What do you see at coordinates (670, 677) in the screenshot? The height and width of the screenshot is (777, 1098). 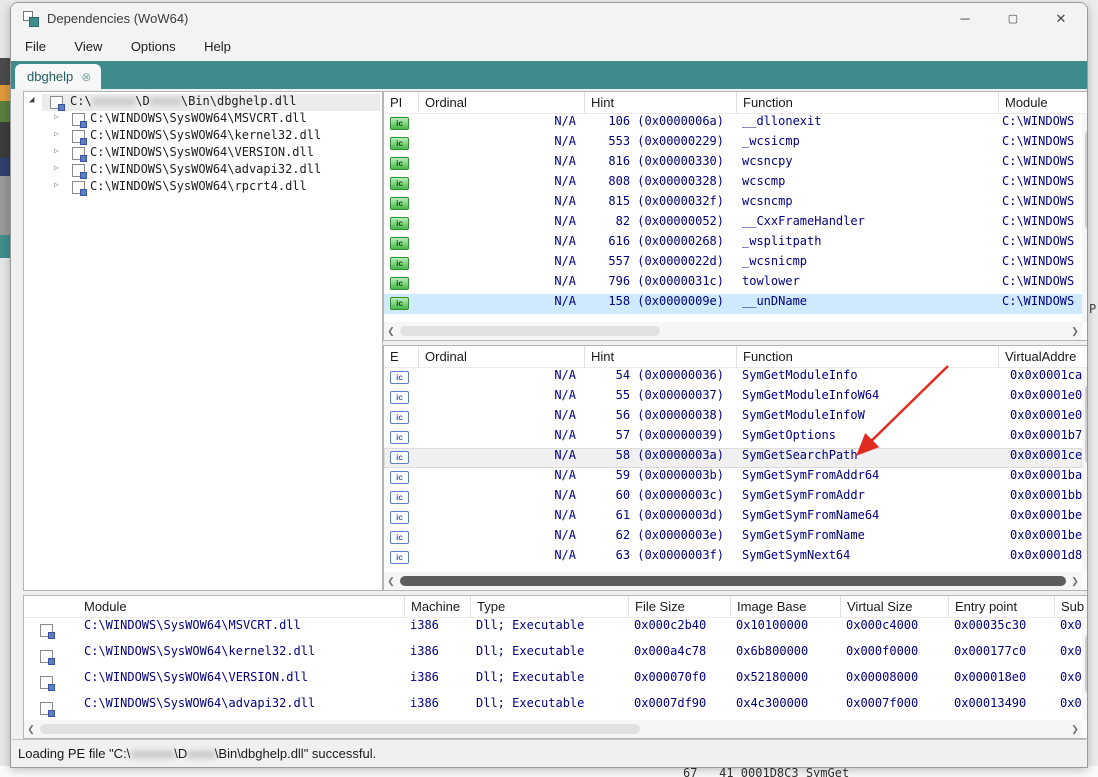 I see `module-file-size: 0x000070f0` at bounding box center [670, 677].